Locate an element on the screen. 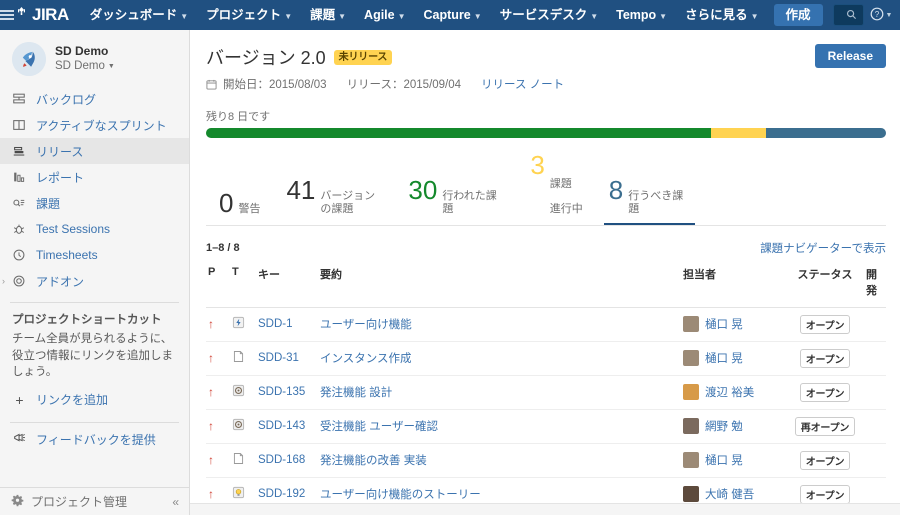 Image resolution: width=900 pixels, height=515 pixels. issue-key-link: SDD-1 is located at coordinates (275, 324).